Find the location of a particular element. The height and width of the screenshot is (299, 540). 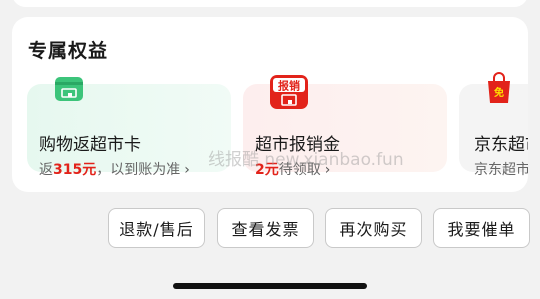

urge-order-button: 我要催单 is located at coordinates (481, 228).